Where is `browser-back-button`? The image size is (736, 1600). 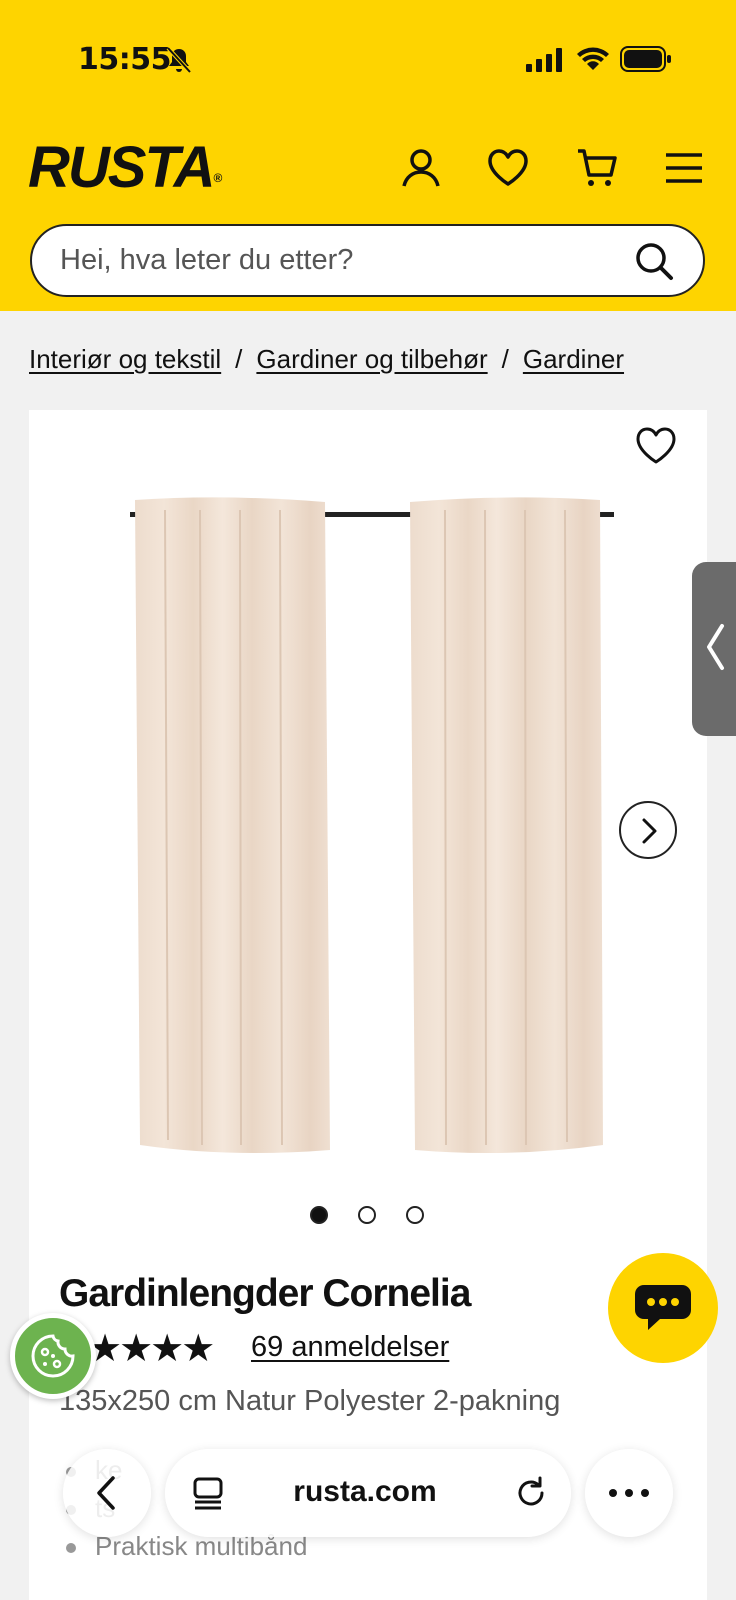 browser-back-button is located at coordinates (107, 1493).